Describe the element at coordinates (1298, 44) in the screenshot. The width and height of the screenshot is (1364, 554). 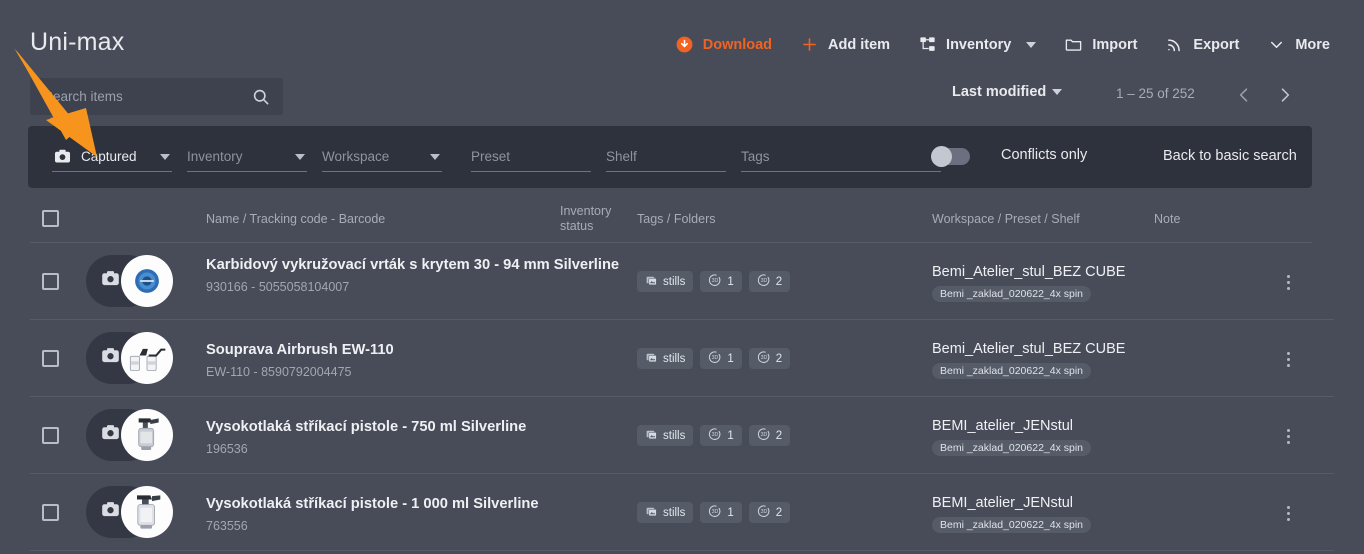
I see `more-menu-button: More` at that location.